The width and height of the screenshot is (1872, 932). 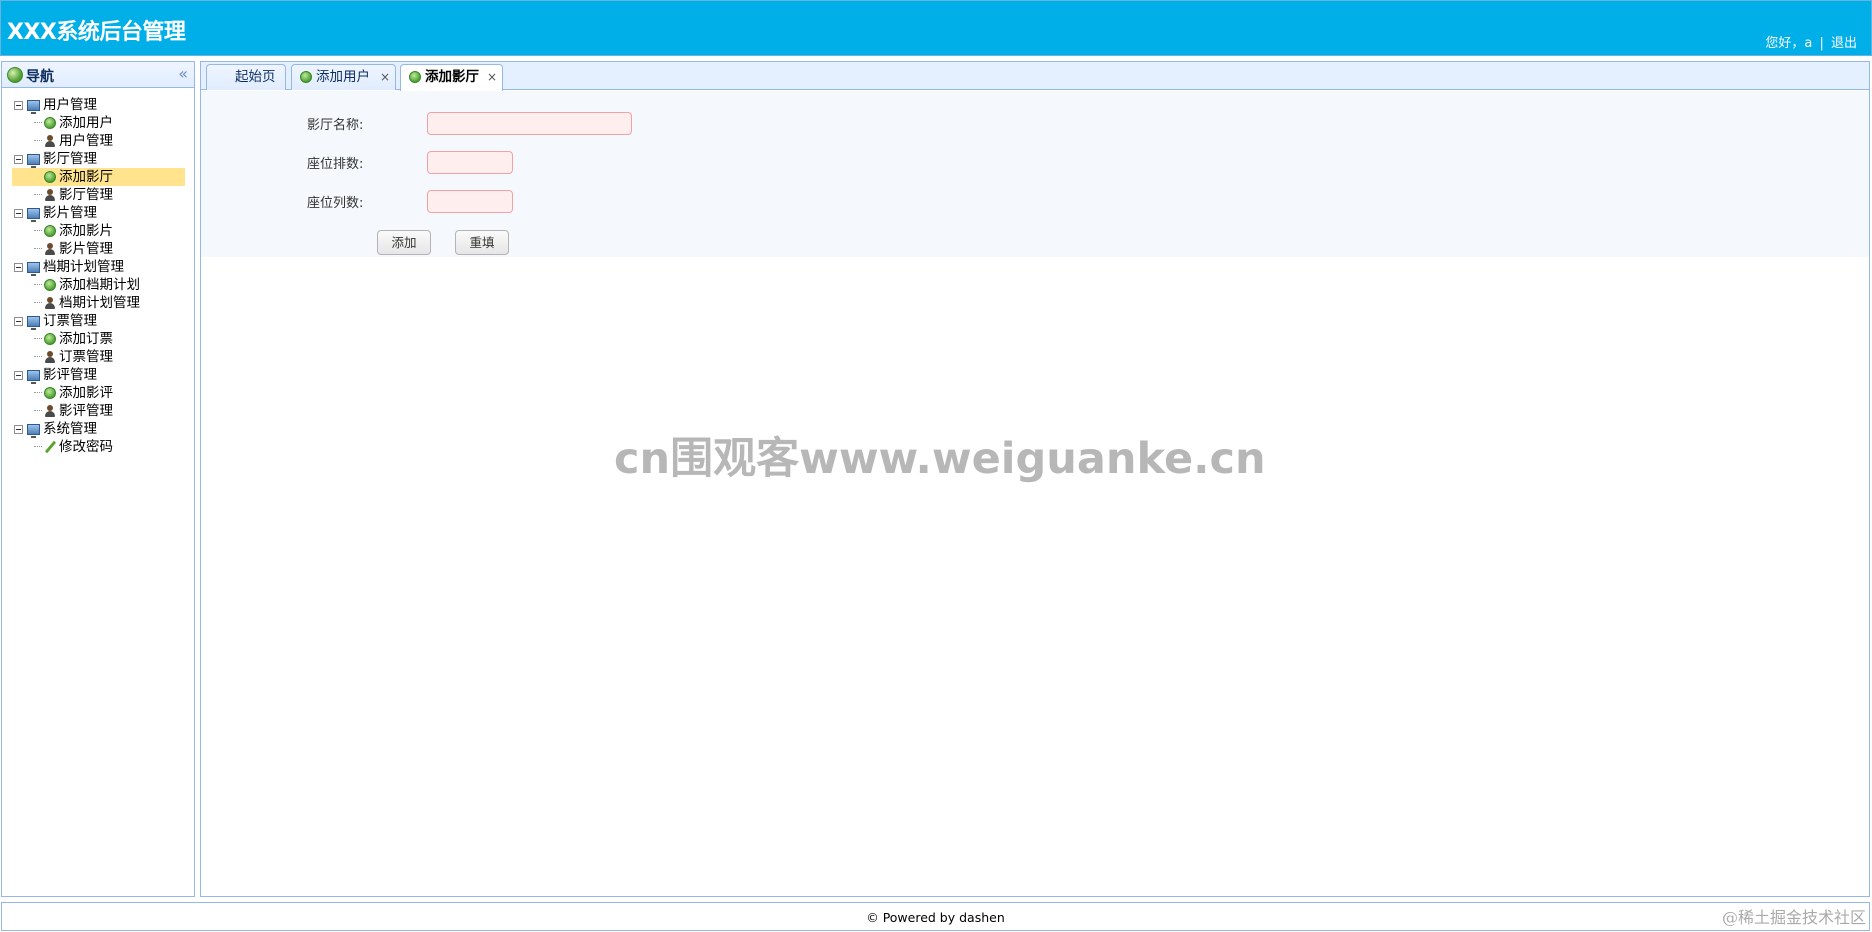 What do you see at coordinates (98, 249) in the screenshot?
I see `tree-item-film-manage: 影片管理` at bounding box center [98, 249].